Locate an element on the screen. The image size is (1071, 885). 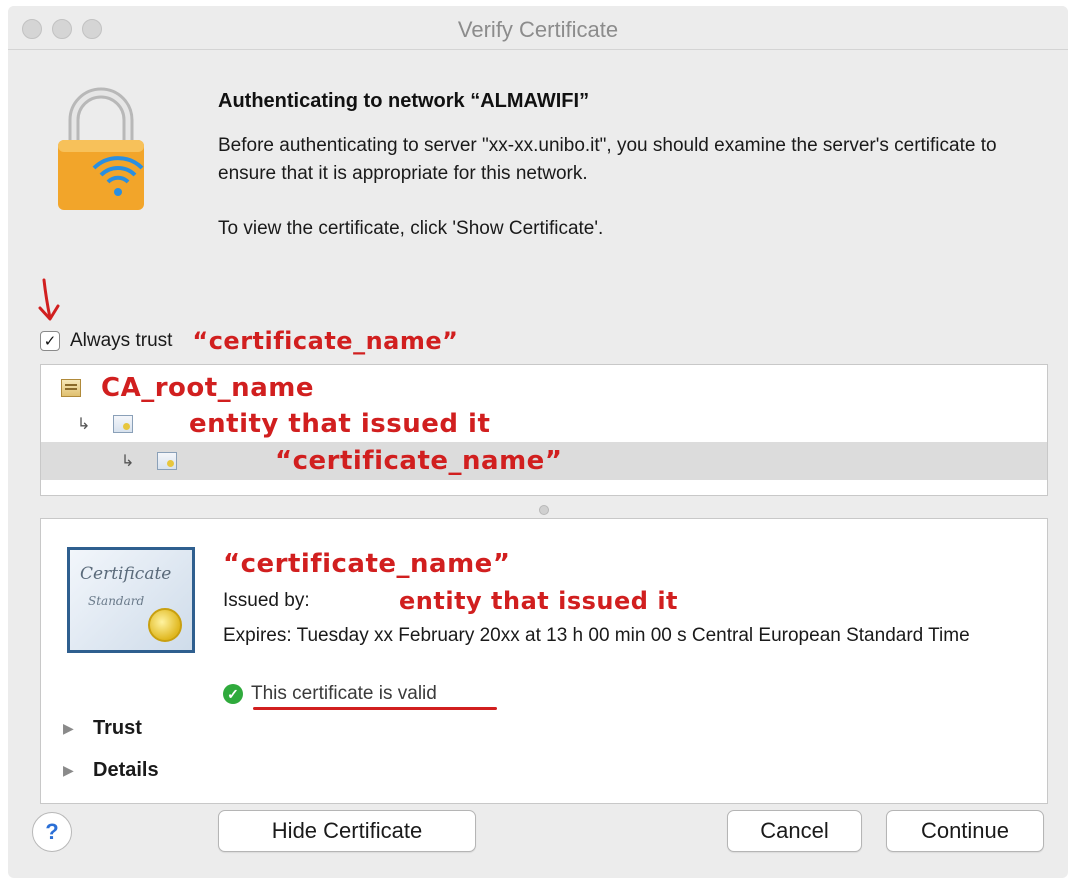
always-trust-label: Always trust is located at coordinates (121, 341).